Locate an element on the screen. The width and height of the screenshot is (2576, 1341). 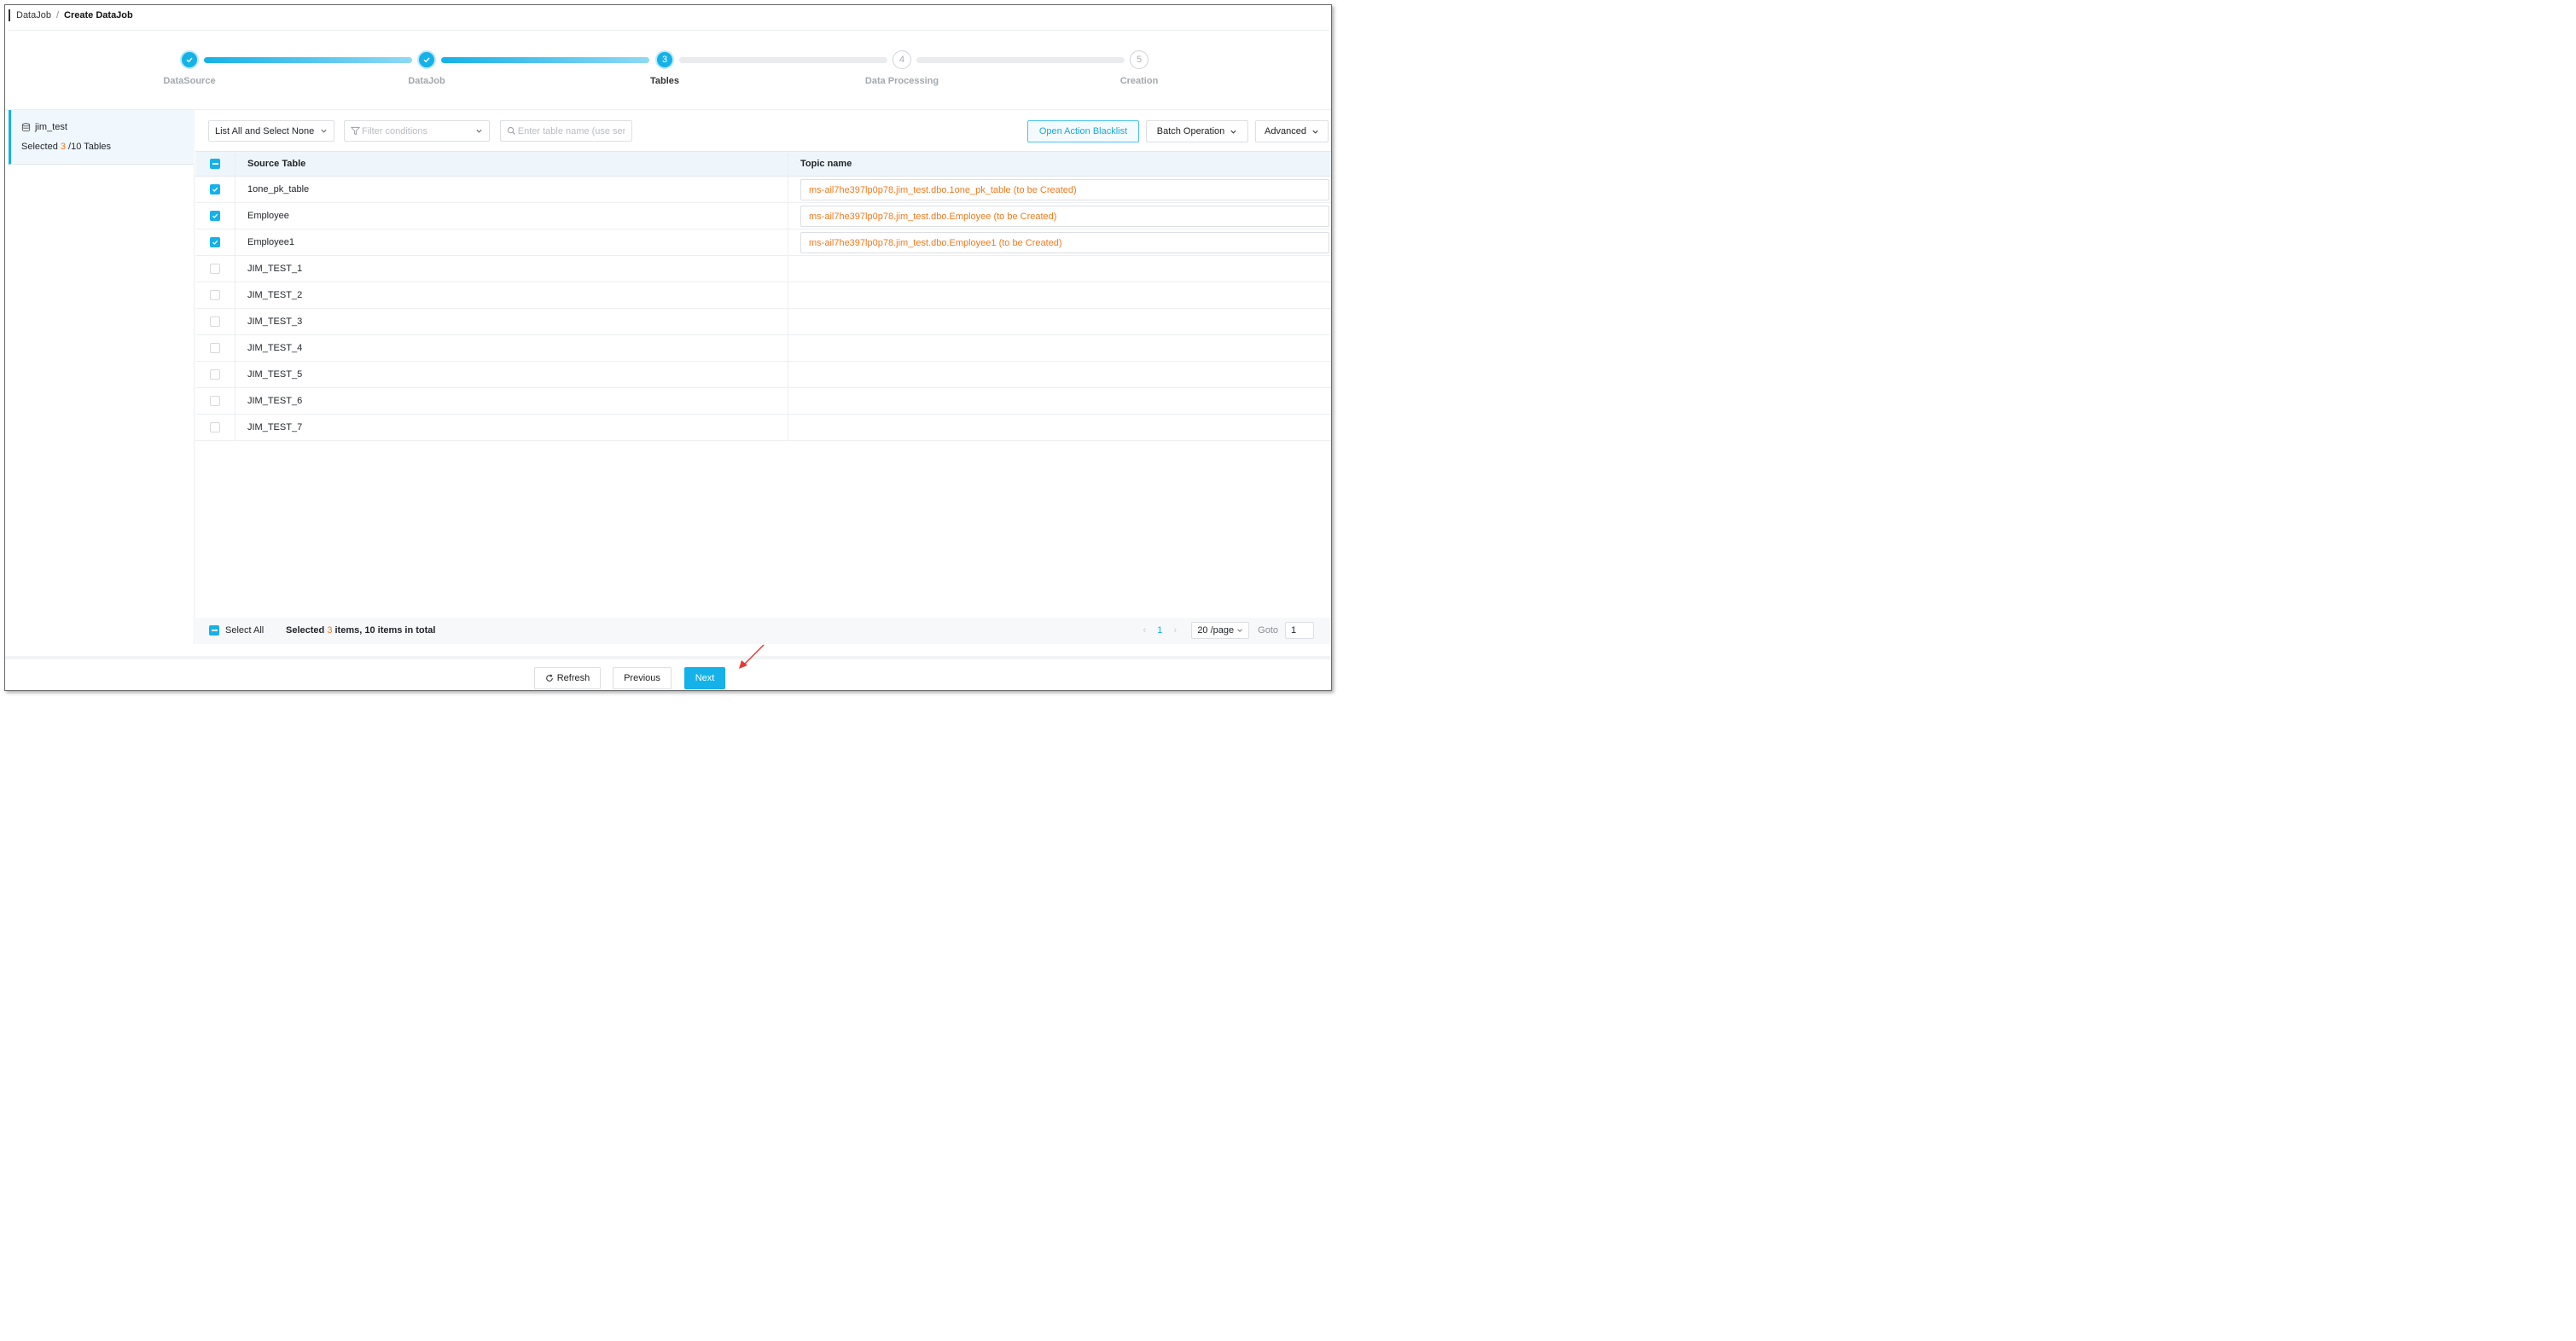
database-list: jim_test Selected 3 /10 Tables is located at coordinates (102, 377).